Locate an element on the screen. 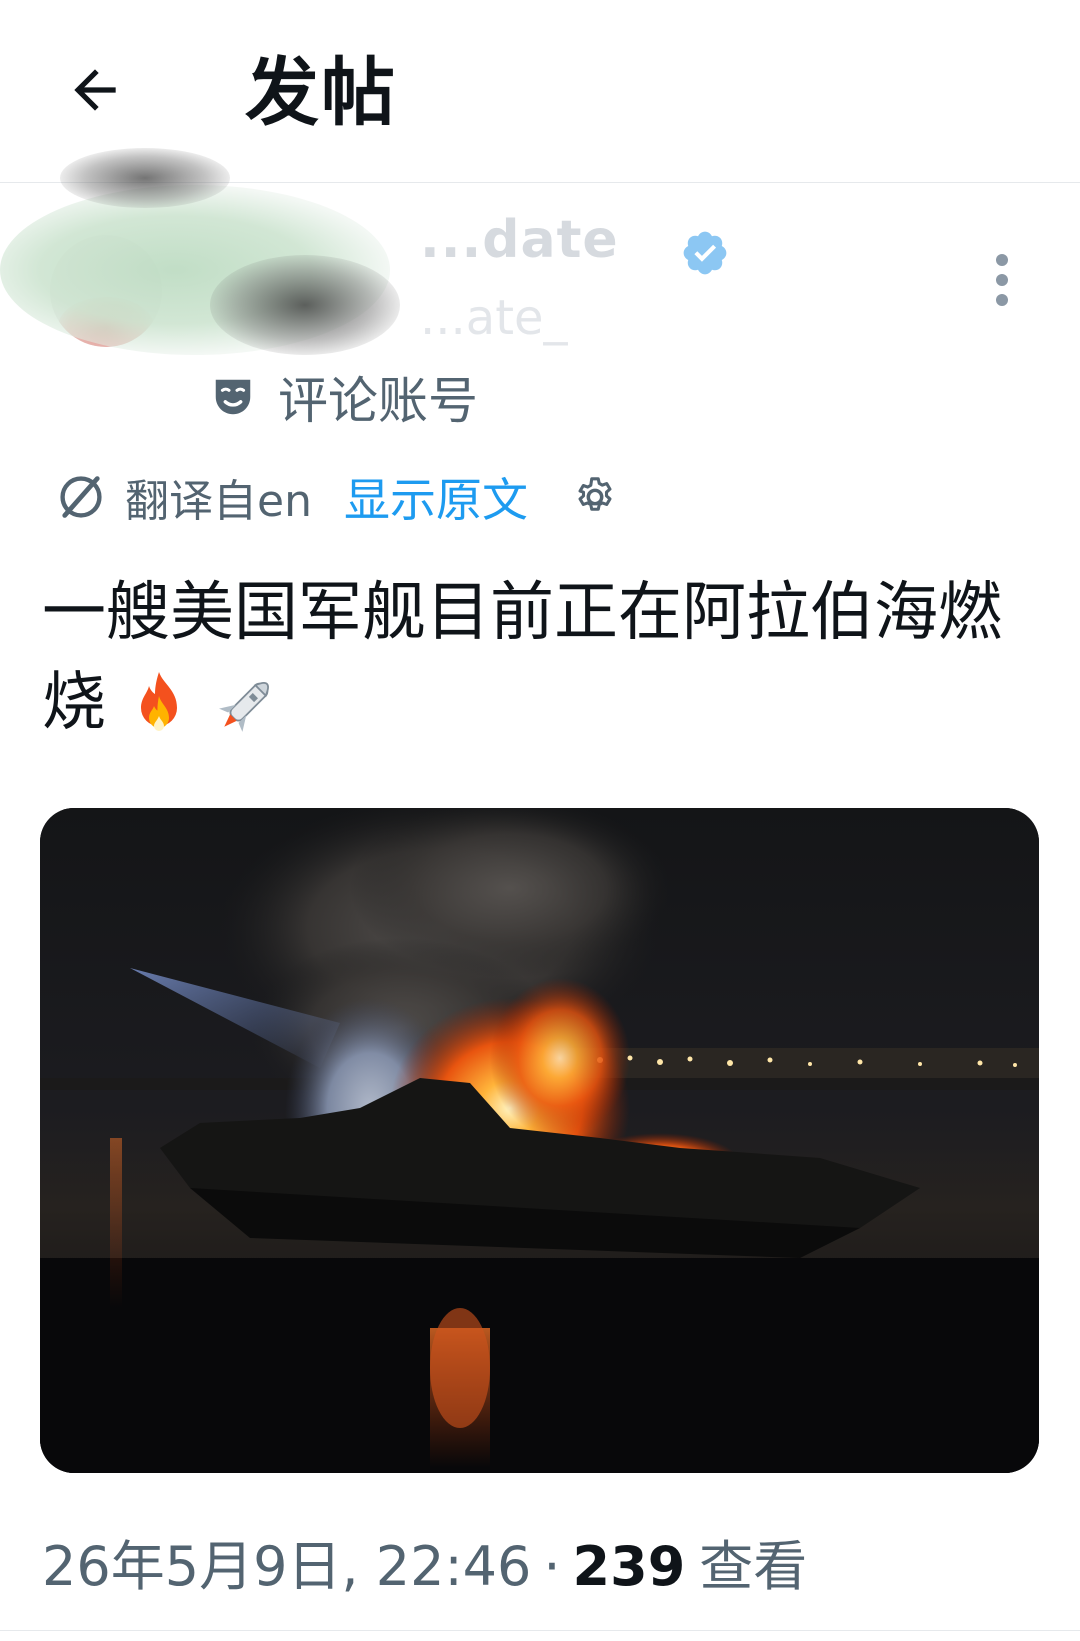 The height and width of the screenshot is (1641, 1080). post-body: 一艘美国军舰目前正在阿拉伯海燃烧 is located at coordinates (542, 658).